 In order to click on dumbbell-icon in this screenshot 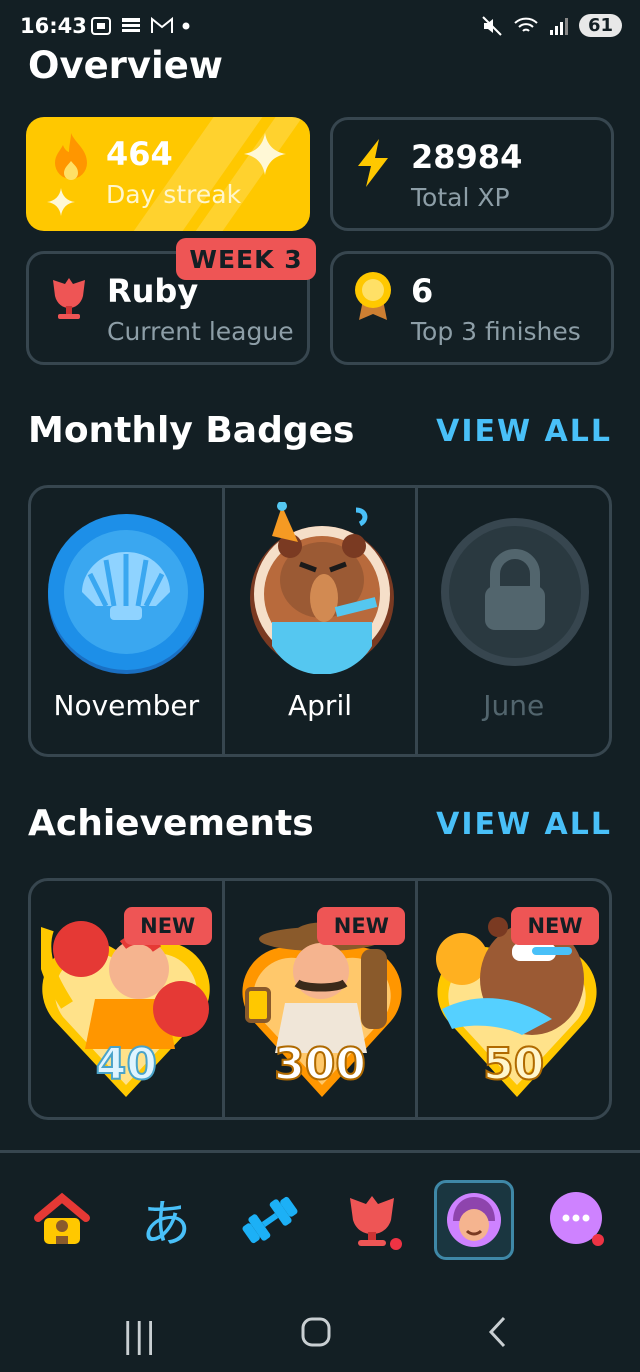, I will do `click(270, 1220)`.